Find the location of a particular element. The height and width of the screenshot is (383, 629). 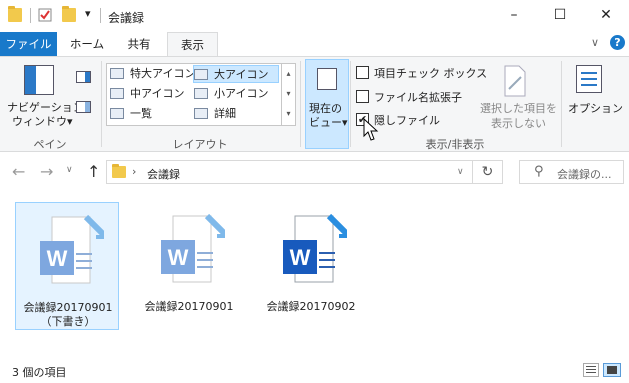

chevron-right-icon: › is located at coordinates (134, 171).